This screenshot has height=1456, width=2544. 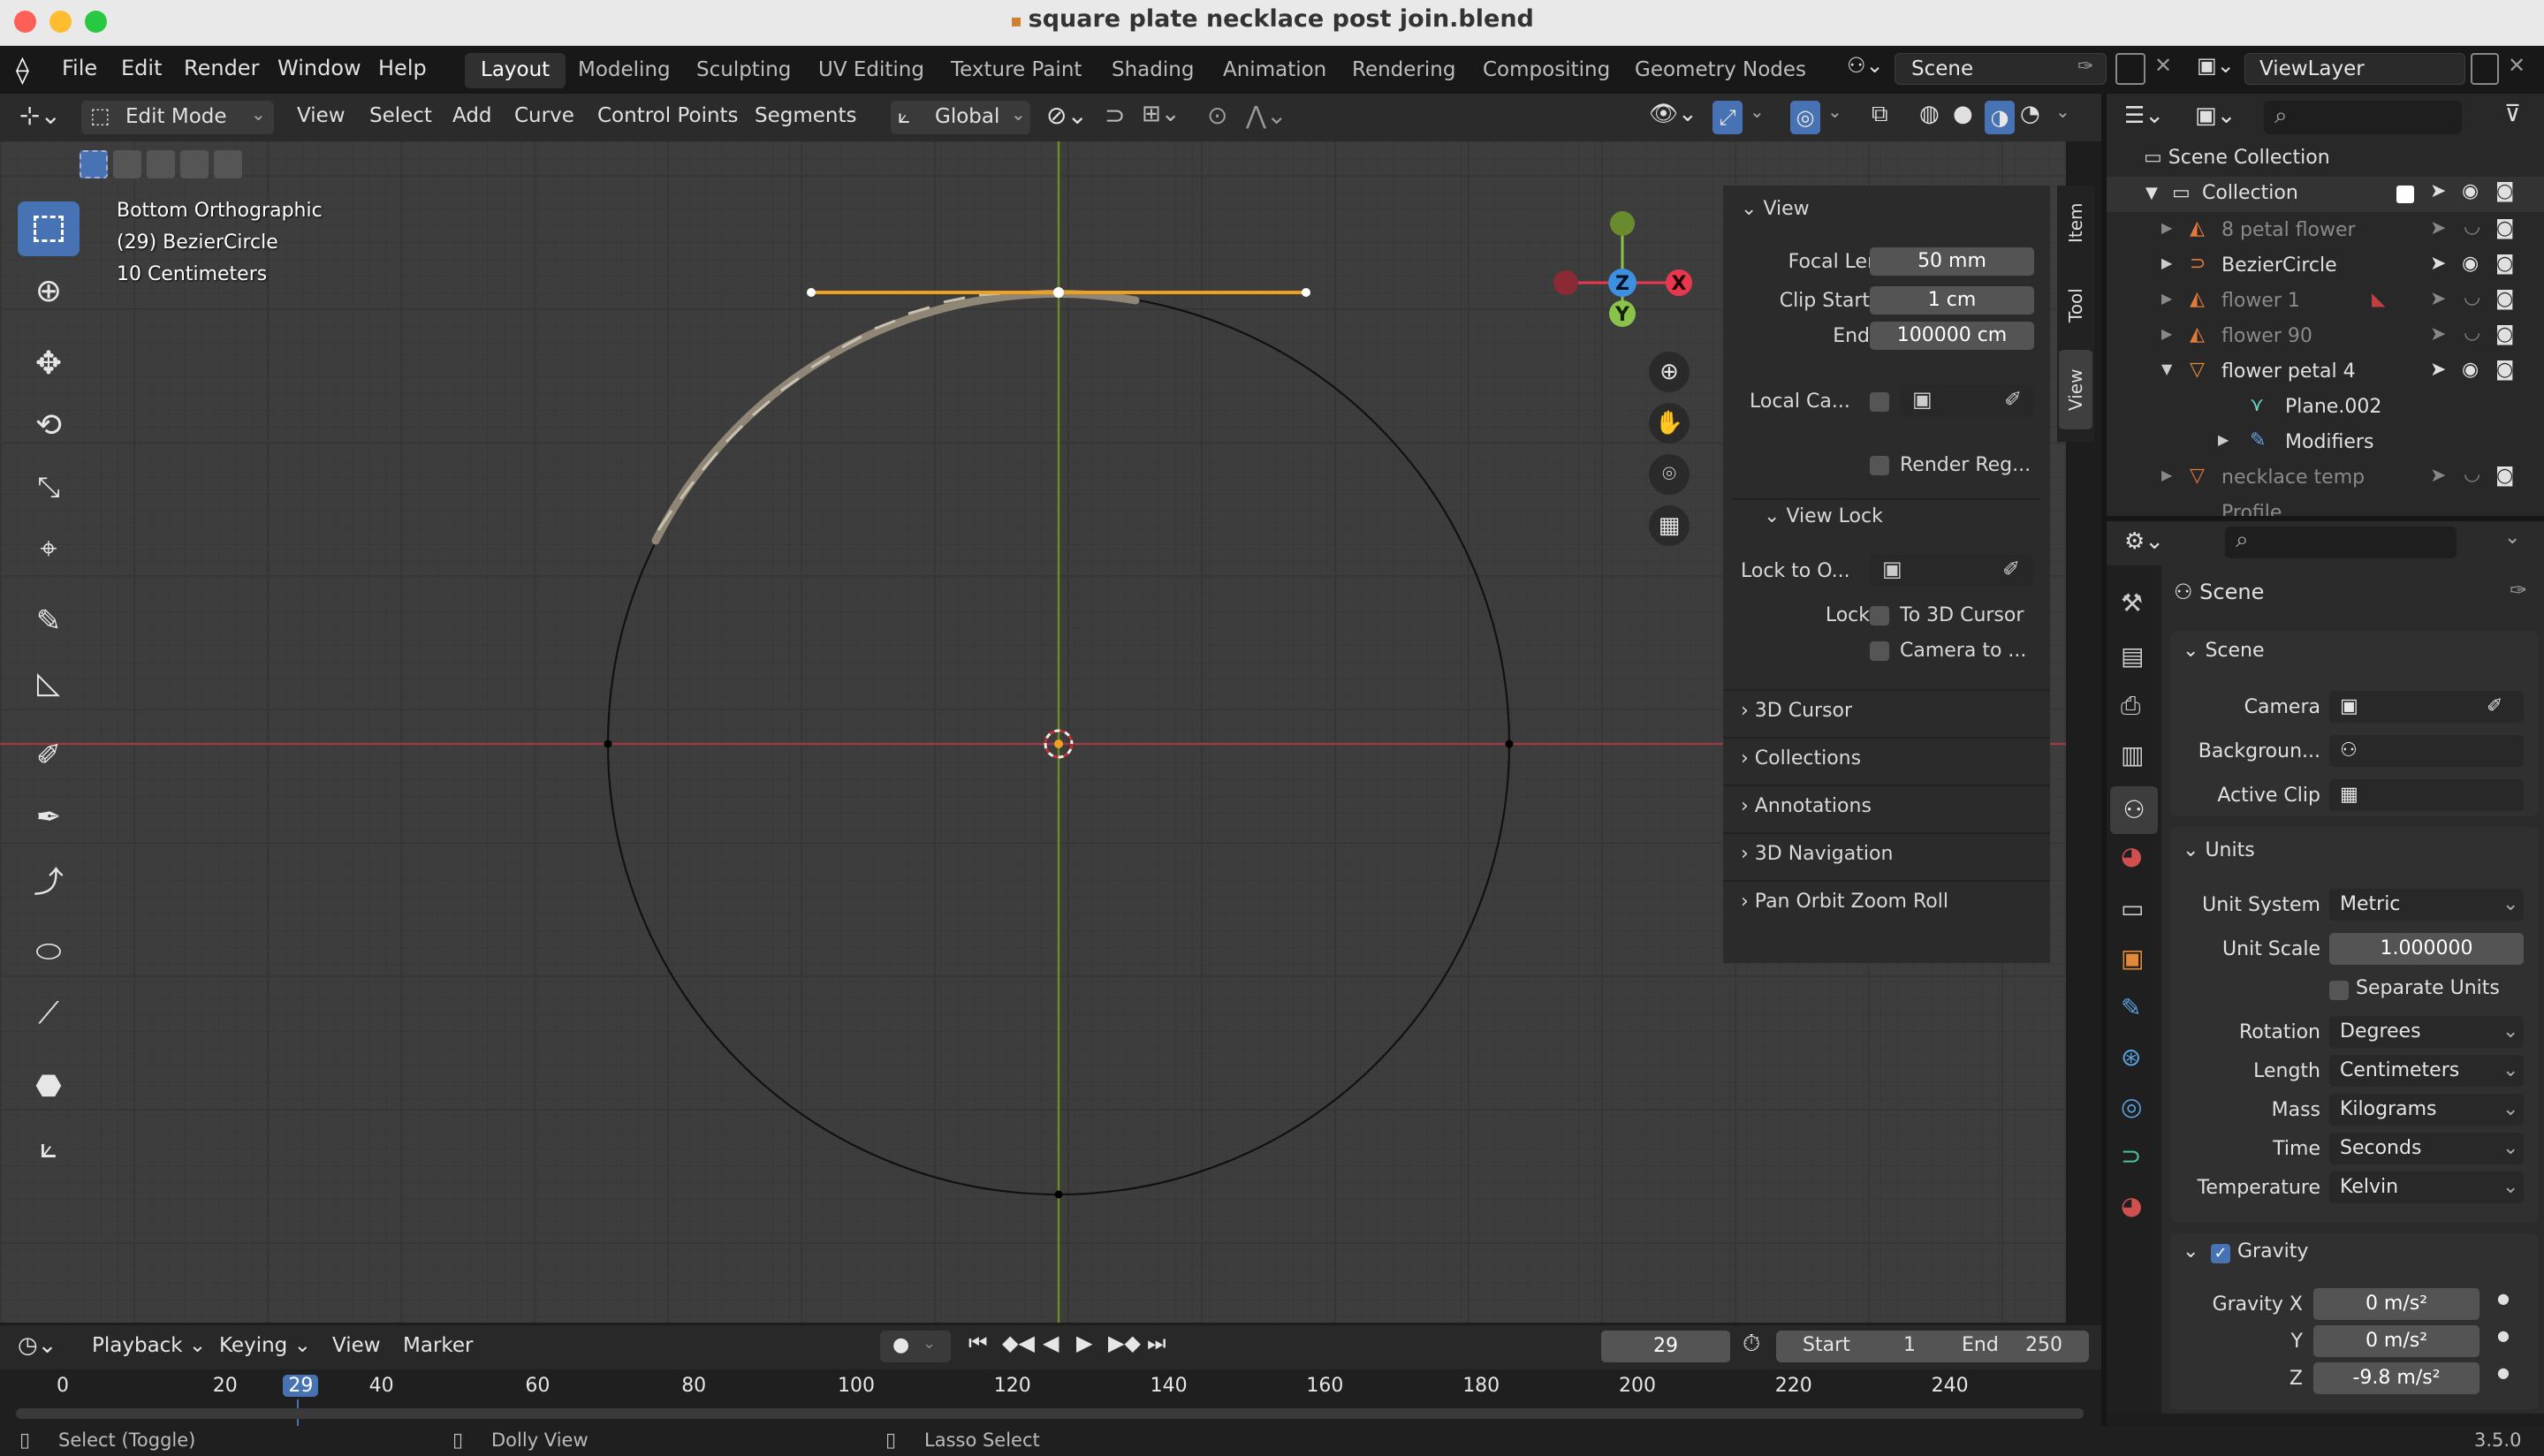 What do you see at coordinates (2132, 603) in the screenshot?
I see `tool-tab-icon: ⚒` at bounding box center [2132, 603].